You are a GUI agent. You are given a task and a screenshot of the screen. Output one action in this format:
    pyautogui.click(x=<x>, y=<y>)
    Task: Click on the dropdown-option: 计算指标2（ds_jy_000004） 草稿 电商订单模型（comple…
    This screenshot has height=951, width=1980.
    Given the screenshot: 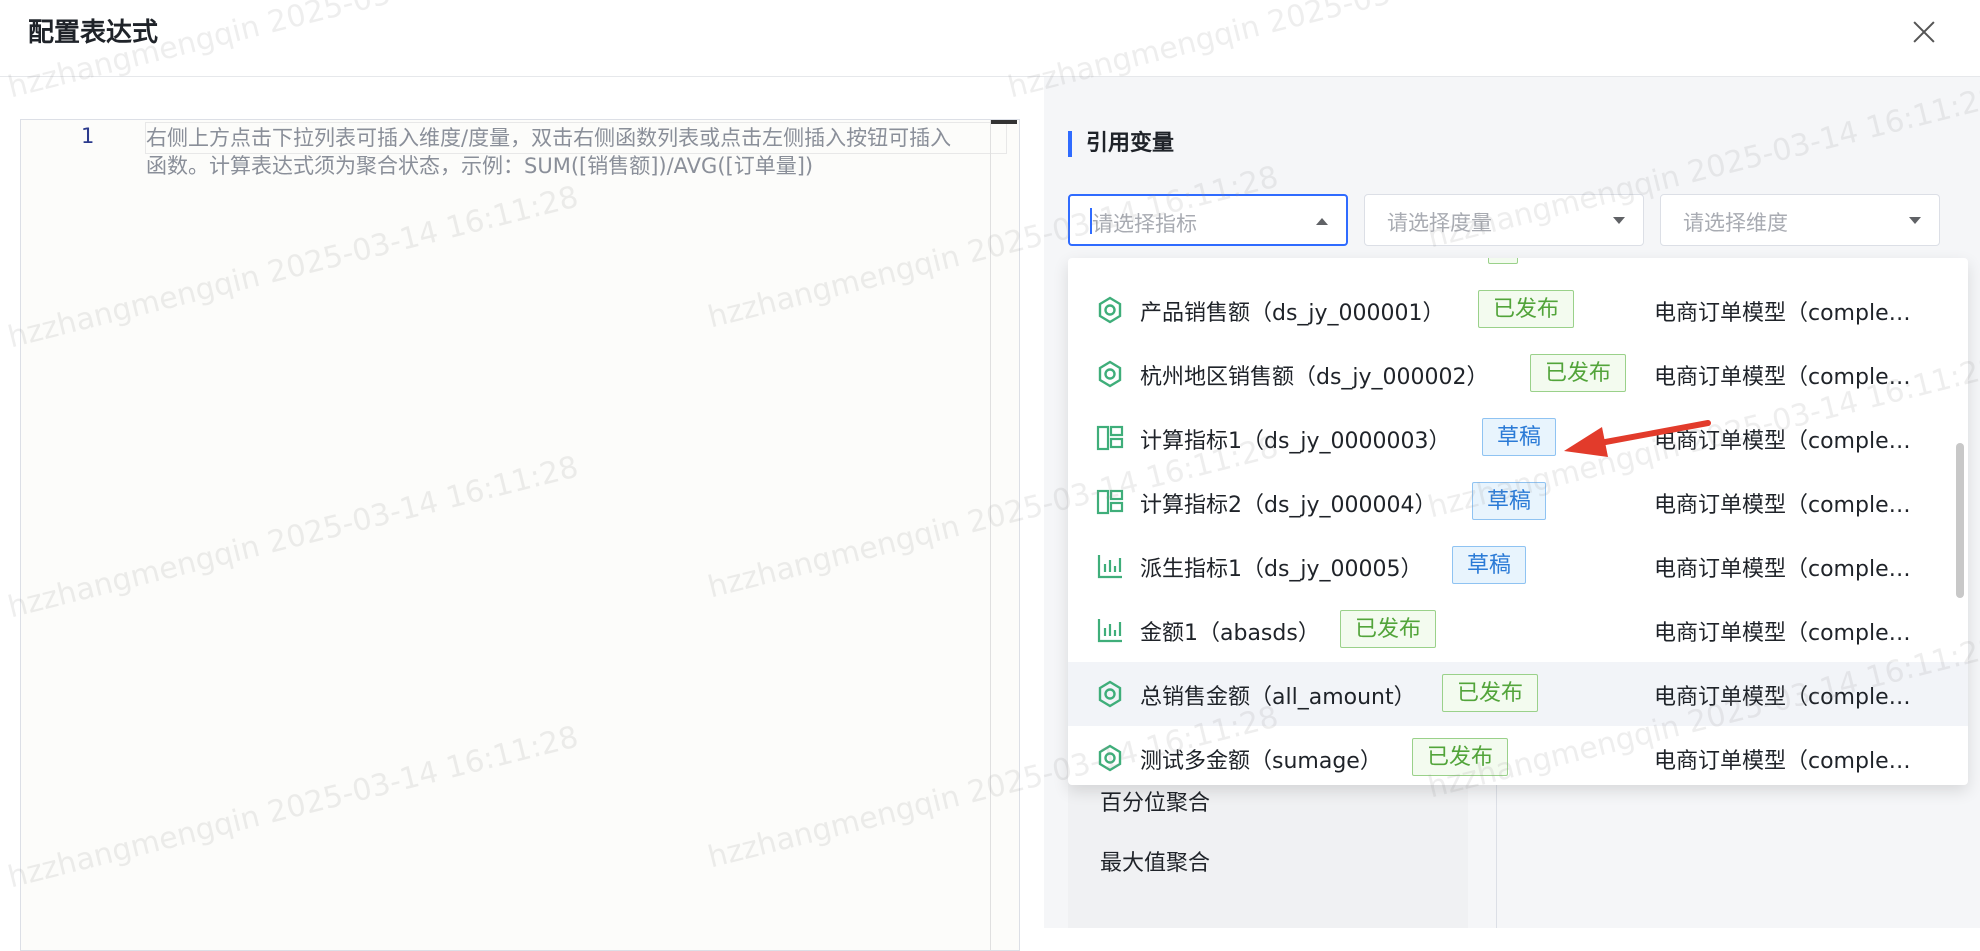 What is the action you would take?
    pyautogui.click(x=1518, y=502)
    